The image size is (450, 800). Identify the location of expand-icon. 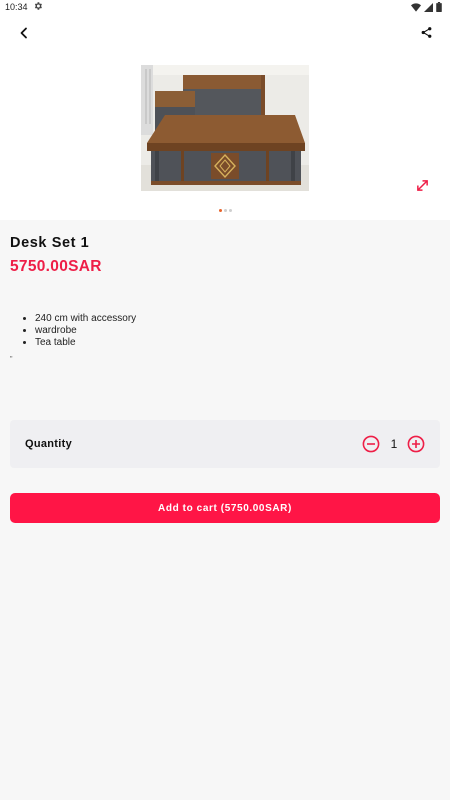
(422, 188).